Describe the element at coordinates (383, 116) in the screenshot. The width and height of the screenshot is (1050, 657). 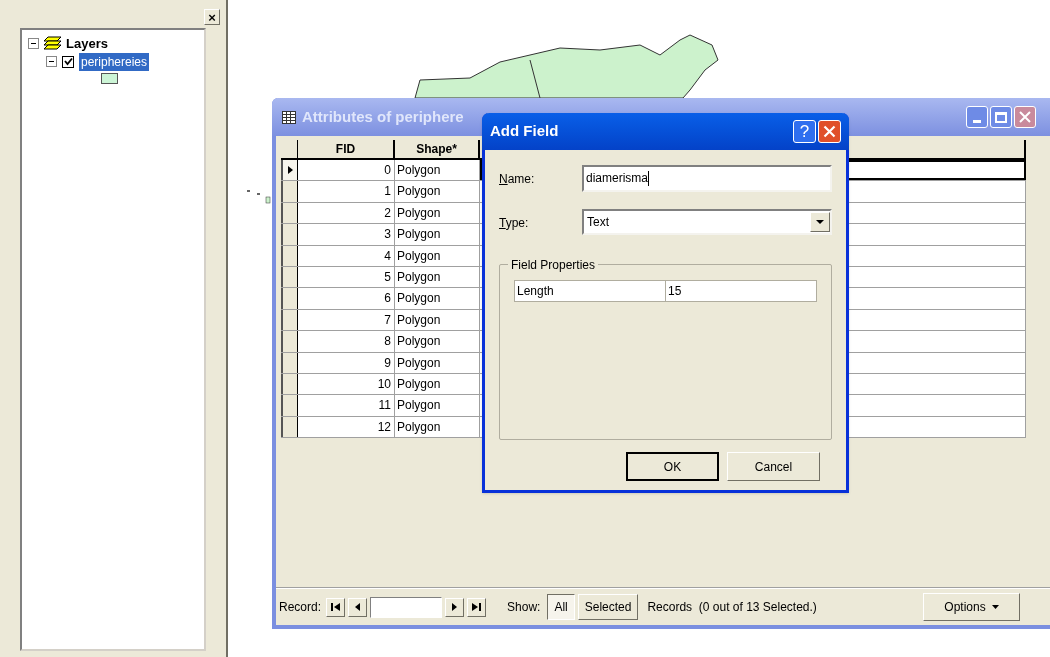
I see `window-title: Attributes of periphere` at that location.